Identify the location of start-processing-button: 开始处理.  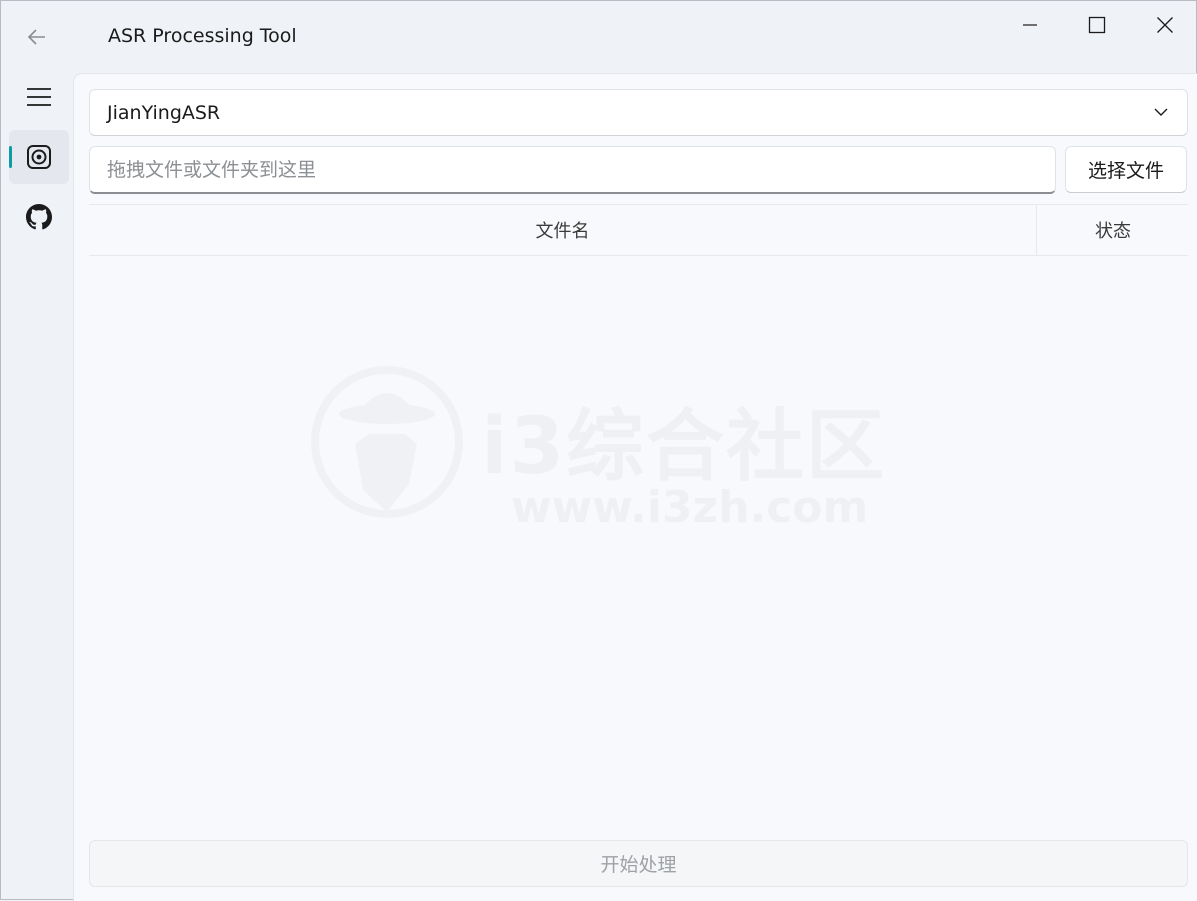
(638, 863).